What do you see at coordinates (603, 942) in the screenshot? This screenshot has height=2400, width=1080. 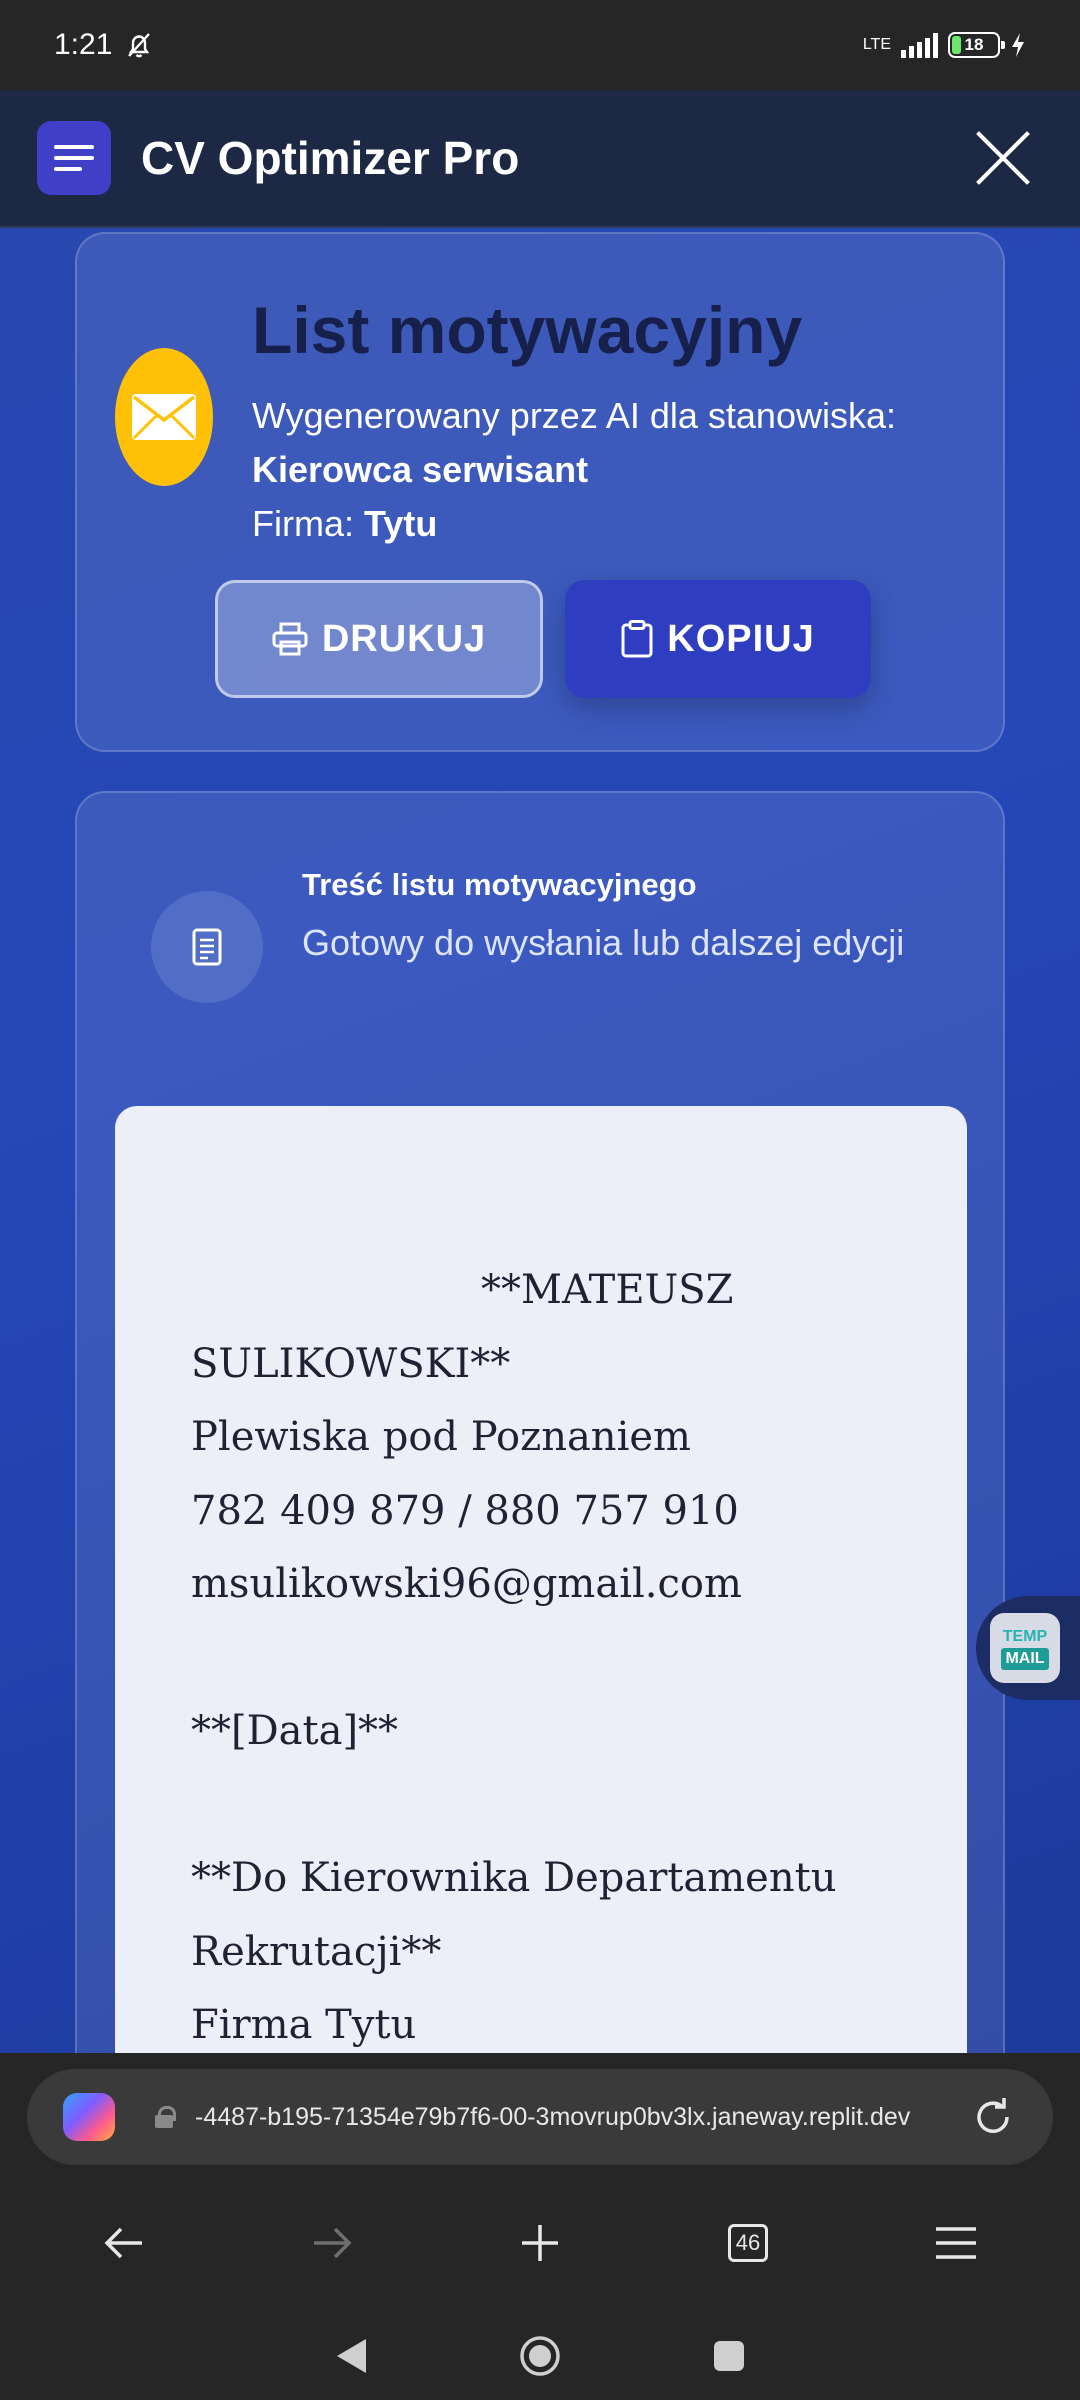 I see `section-subtitle: Gotowy do wysłania lub dalszej edycji` at bounding box center [603, 942].